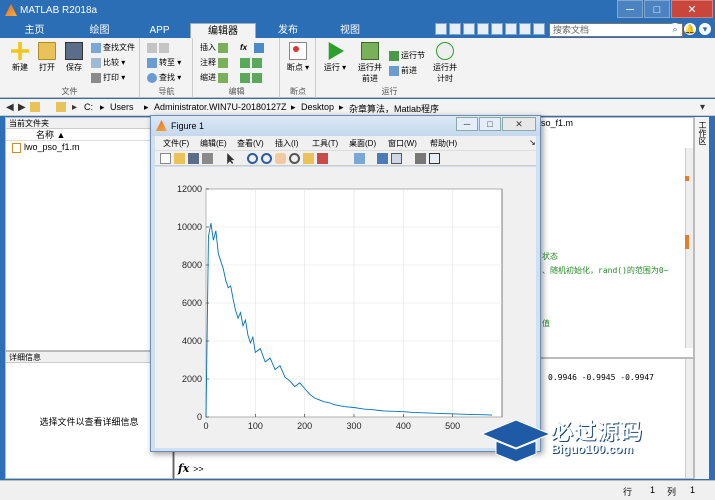 This screenshot has height=500, width=715. What do you see at coordinates (317, 107) in the screenshot?
I see `breadcrumb-desktop: Desktop` at bounding box center [317, 107].